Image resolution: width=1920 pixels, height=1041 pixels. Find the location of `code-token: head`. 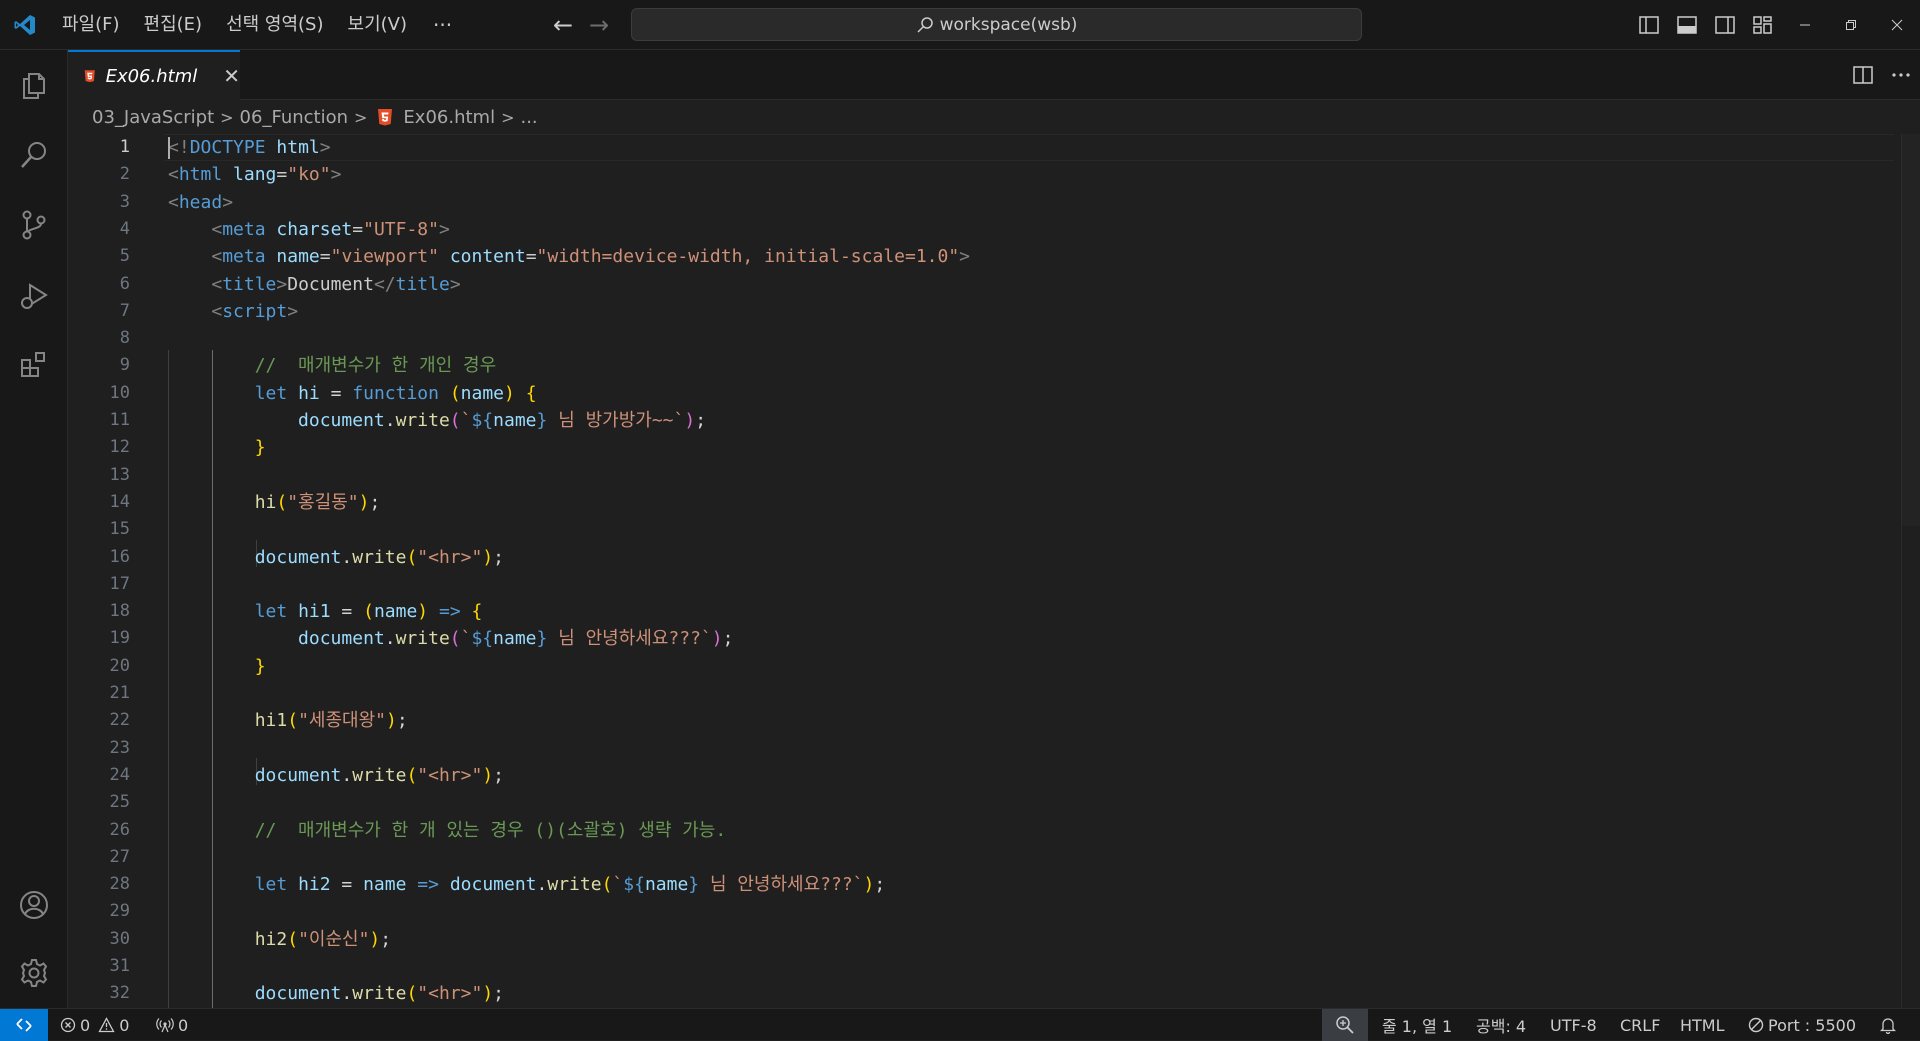

code-token: head is located at coordinates (200, 202).